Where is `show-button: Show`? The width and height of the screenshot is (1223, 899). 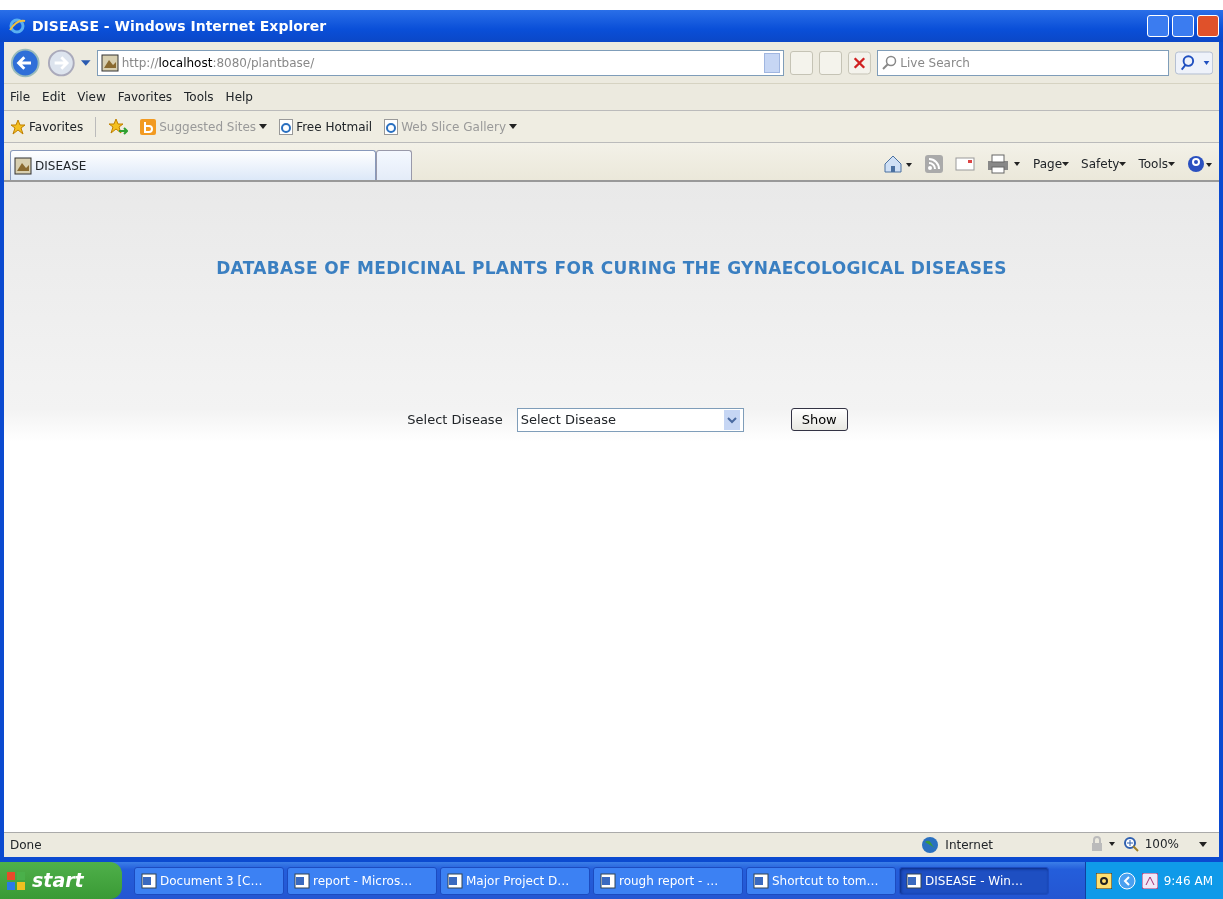 show-button: Show is located at coordinates (819, 419).